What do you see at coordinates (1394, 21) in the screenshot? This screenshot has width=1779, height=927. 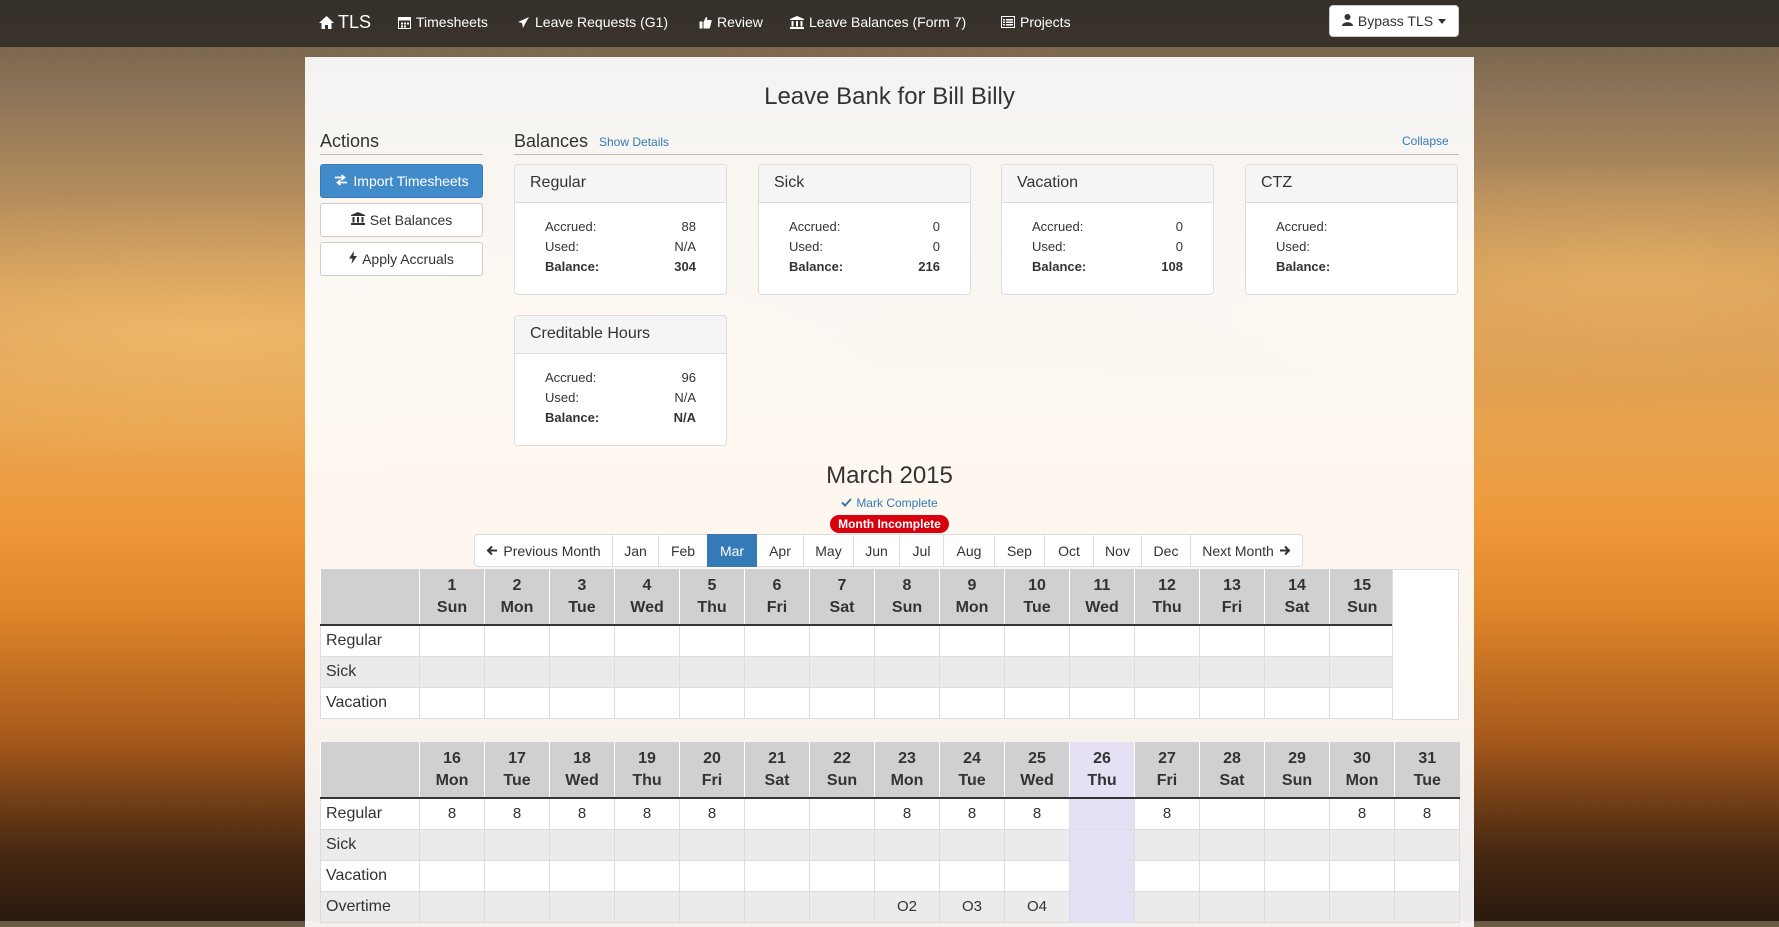 I see `user-dropdown-button: Bypass TLS` at bounding box center [1394, 21].